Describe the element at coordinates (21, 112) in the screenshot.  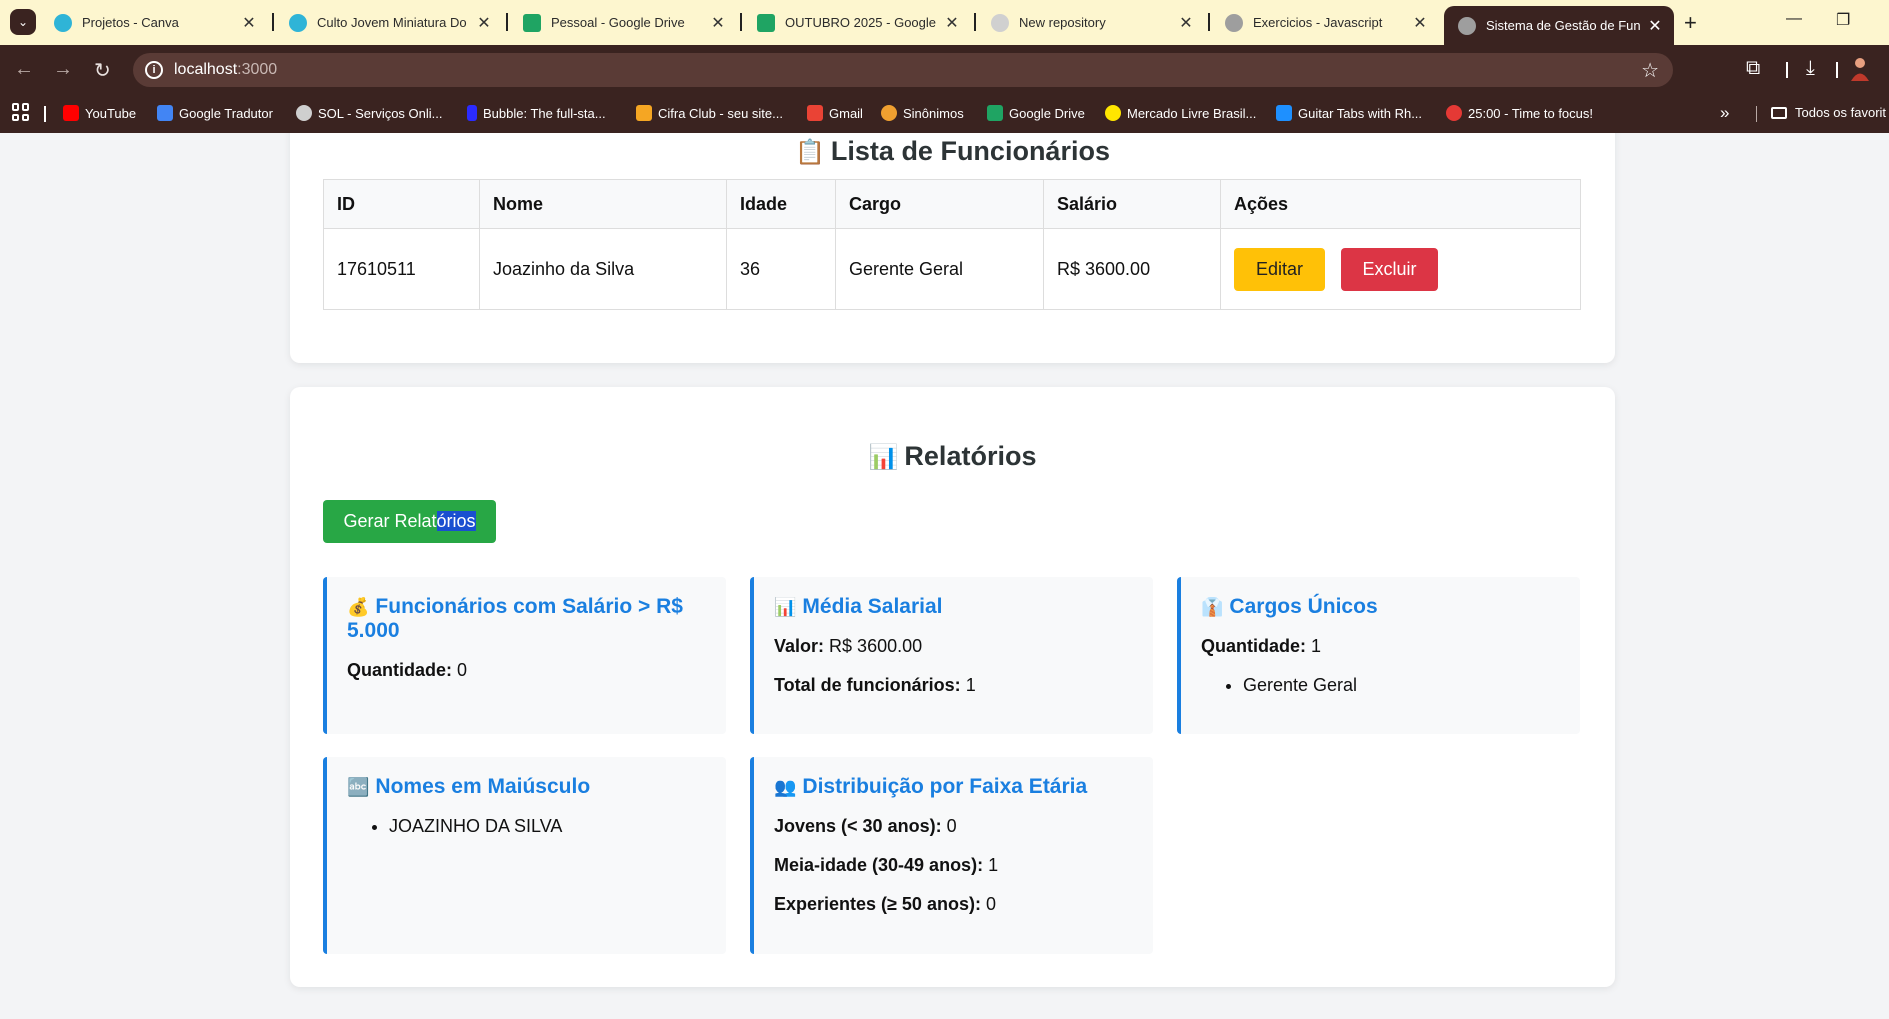
I see `apps-grid-icon` at that location.